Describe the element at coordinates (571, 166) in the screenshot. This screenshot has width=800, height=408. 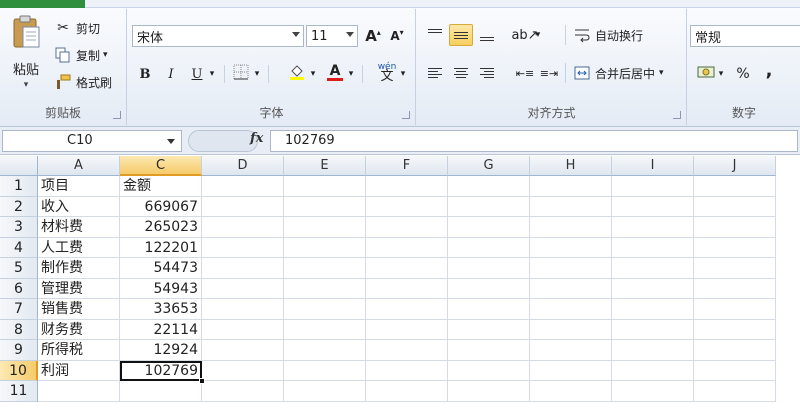
I see `column-header-h: H` at that location.